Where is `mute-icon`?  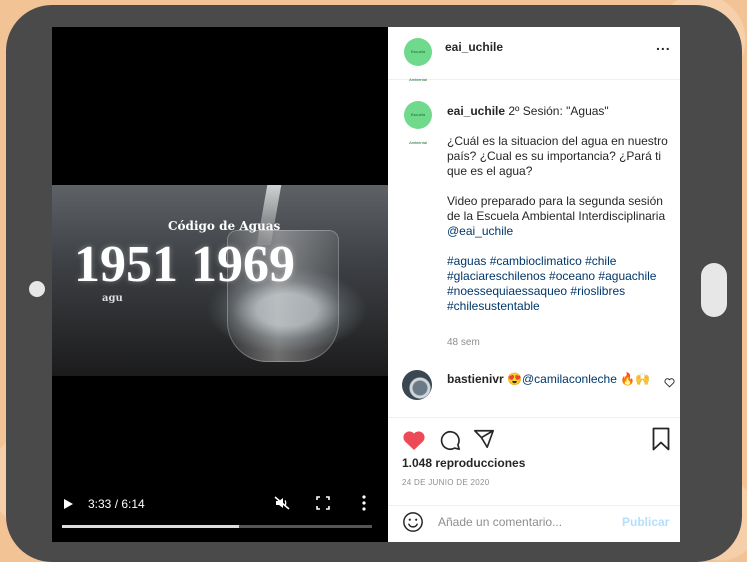
mute-icon is located at coordinates (282, 503).